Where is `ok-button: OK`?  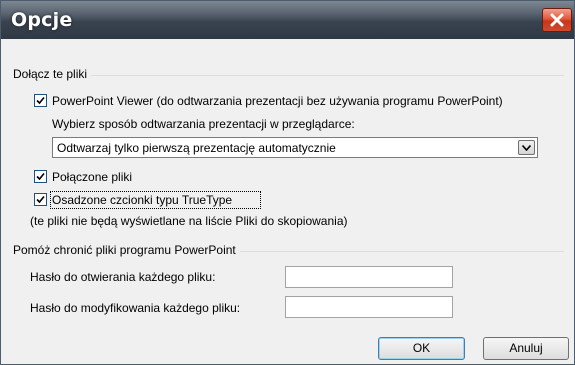
ok-button: OK is located at coordinates (421, 348).